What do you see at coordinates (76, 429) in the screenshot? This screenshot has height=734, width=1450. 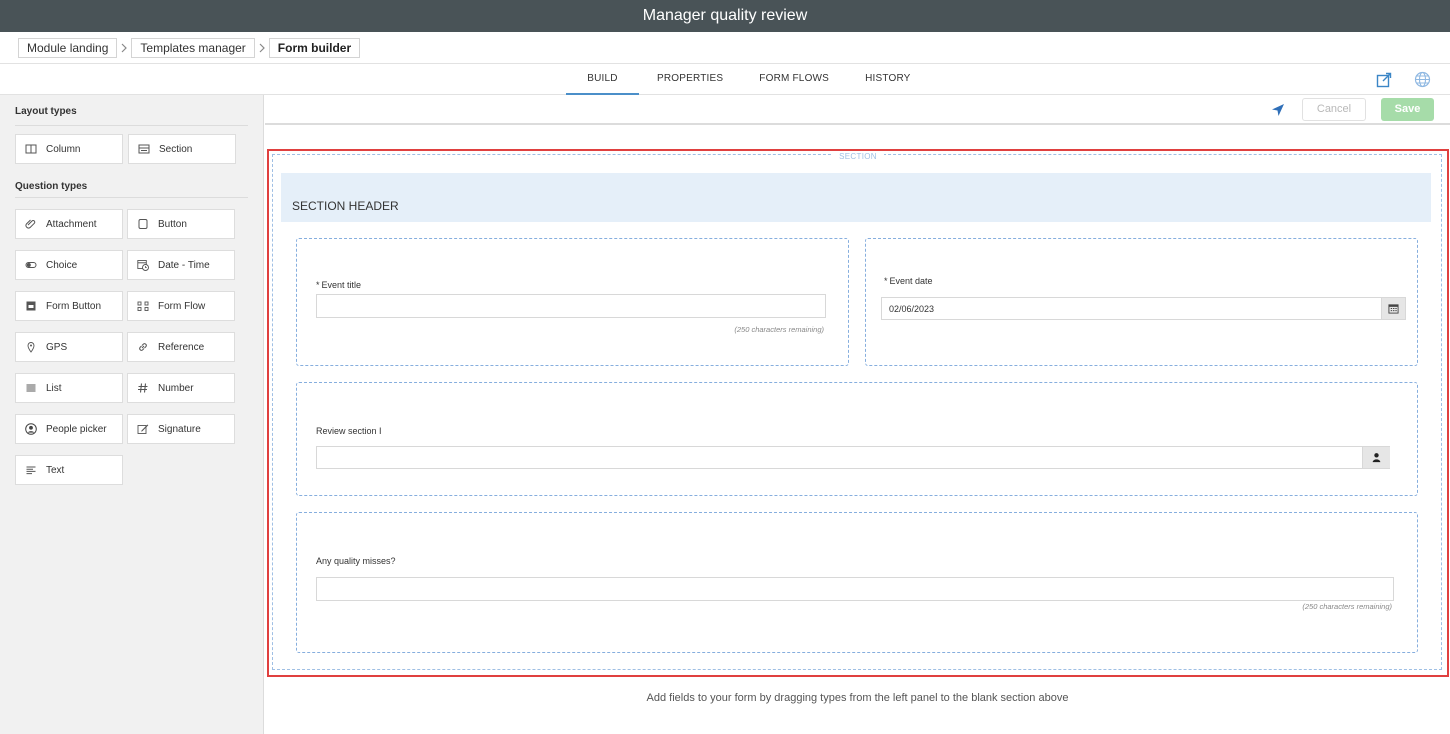 I see `tool-label: People picker` at bounding box center [76, 429].